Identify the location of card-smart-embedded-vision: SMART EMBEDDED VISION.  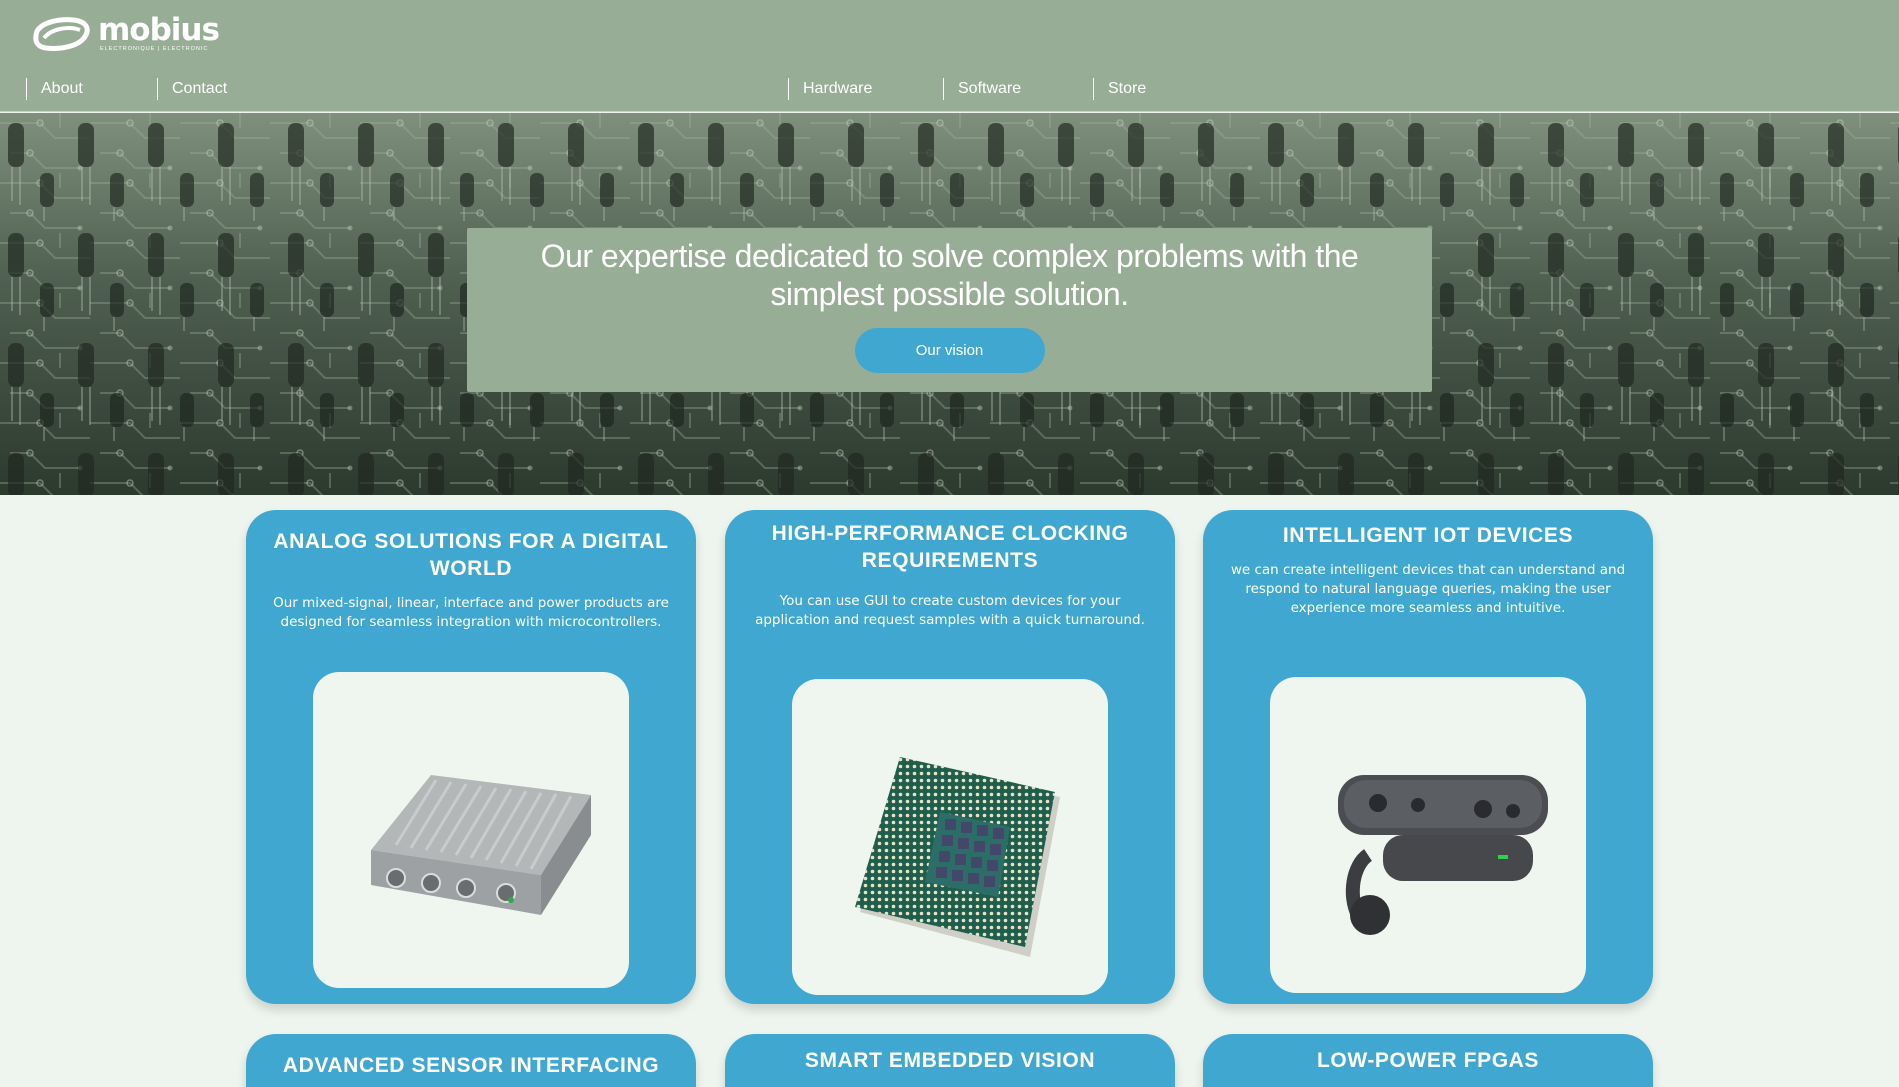
(950, 1060).